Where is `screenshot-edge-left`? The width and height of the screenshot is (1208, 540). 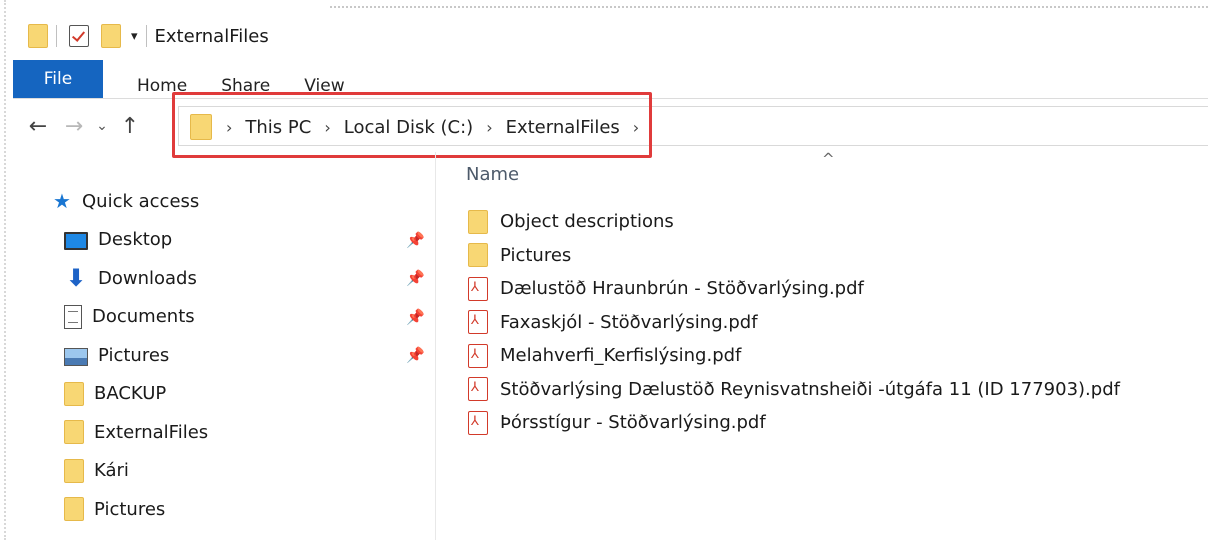 screenshot-edge-left is located at coordinates (5, 270).